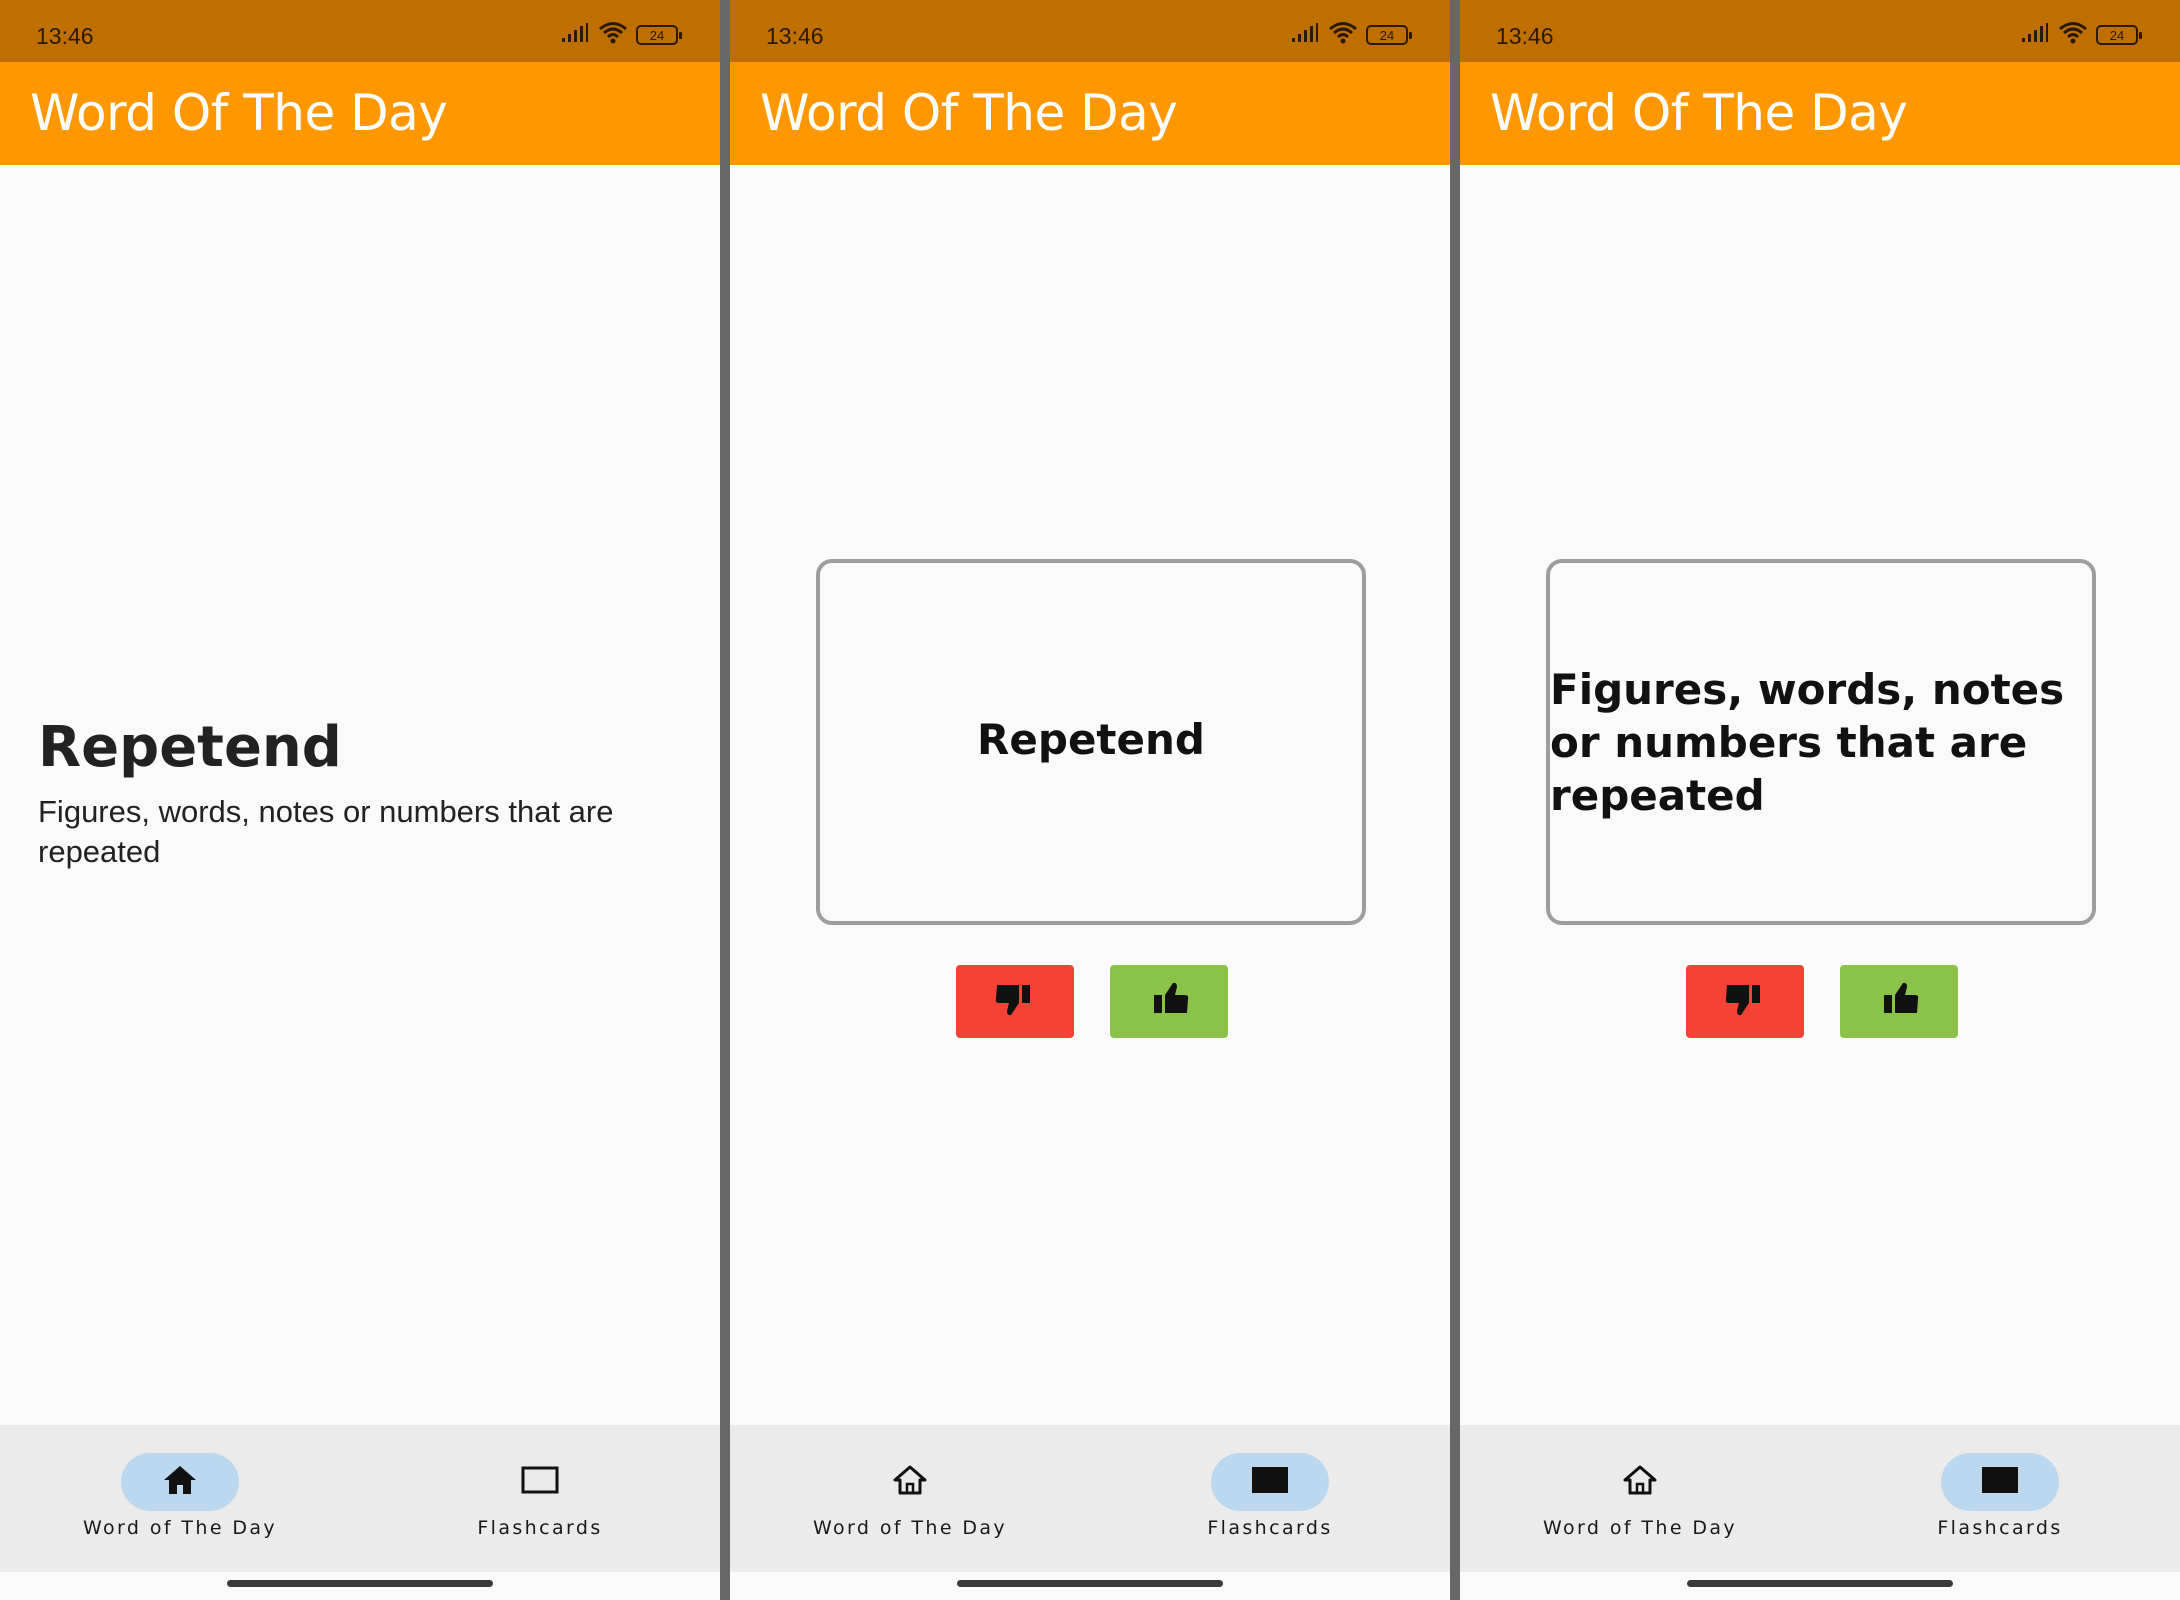 The image size is (2180, 1600). What do you see at coordinates (190, 747) in the screenshot?
I see `word-term: Repetend` at bounding box center [190, 747].